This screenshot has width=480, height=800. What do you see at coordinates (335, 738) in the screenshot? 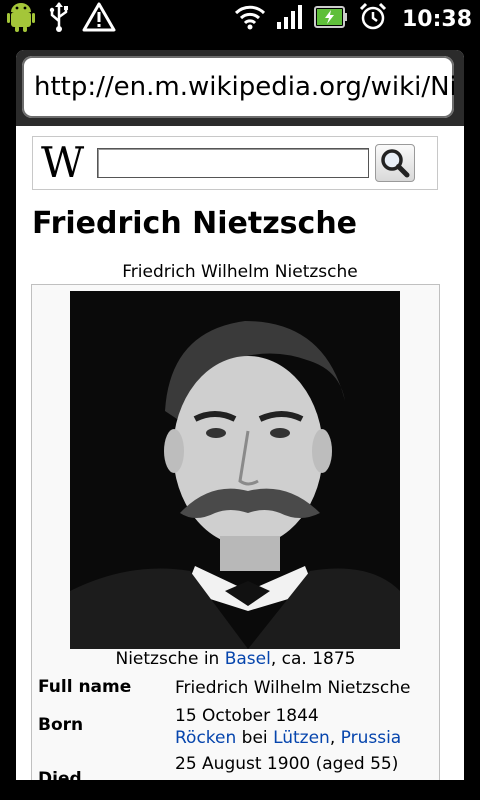
I see `born-place-comma: ,` at bounding box center [335, 738].